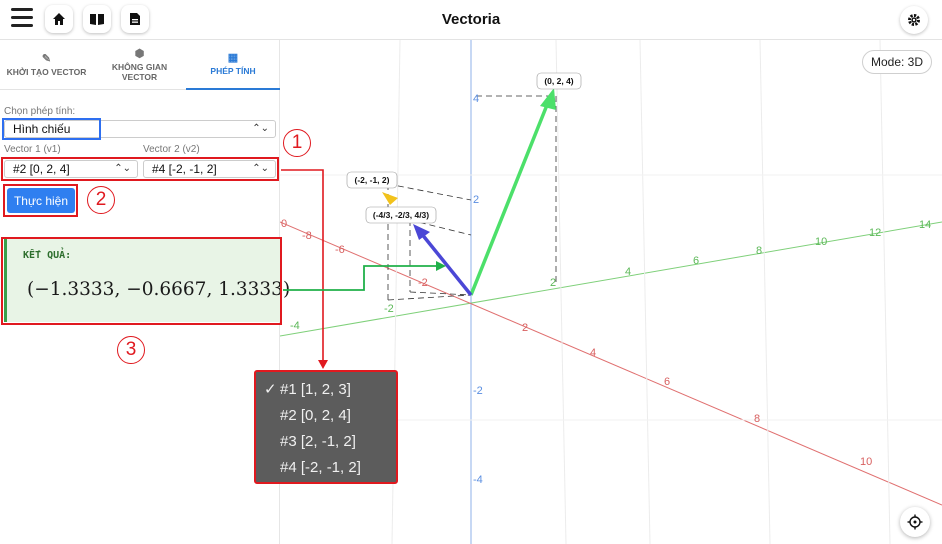  What do you see at coordinates (553, 283) in the screenshot?
I see `y-tick-label: 2` at bounding box center [553, 283].